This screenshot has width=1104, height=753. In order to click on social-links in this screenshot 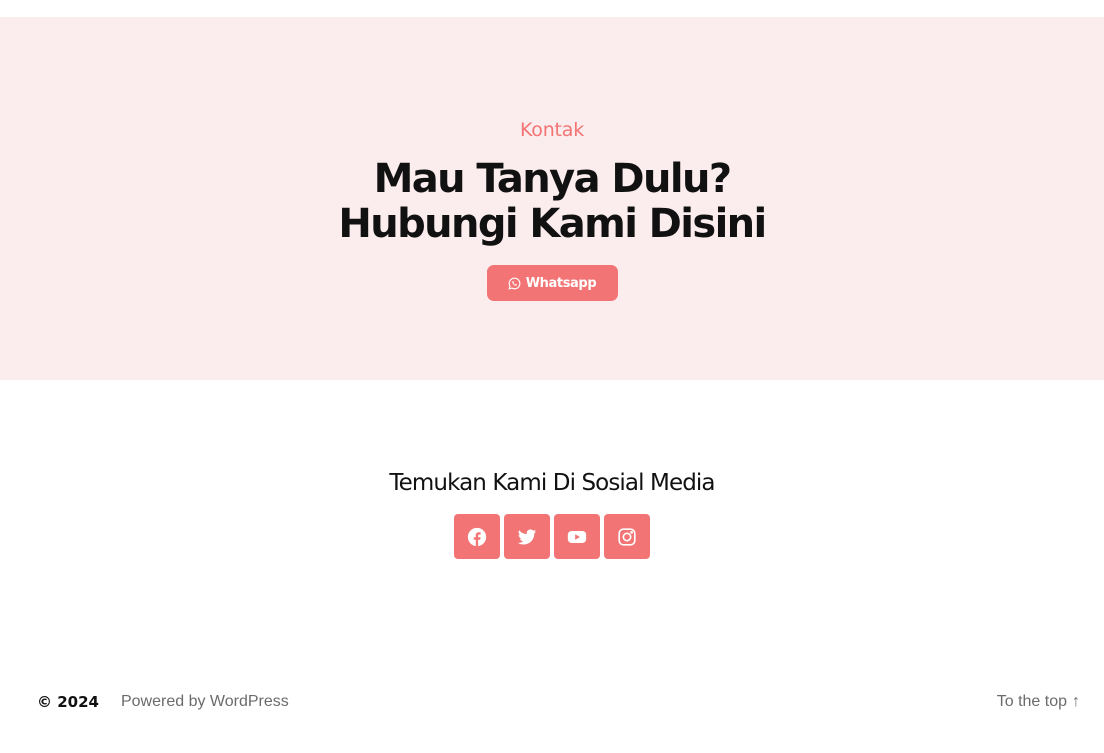, I will do `click(552, 536)`.